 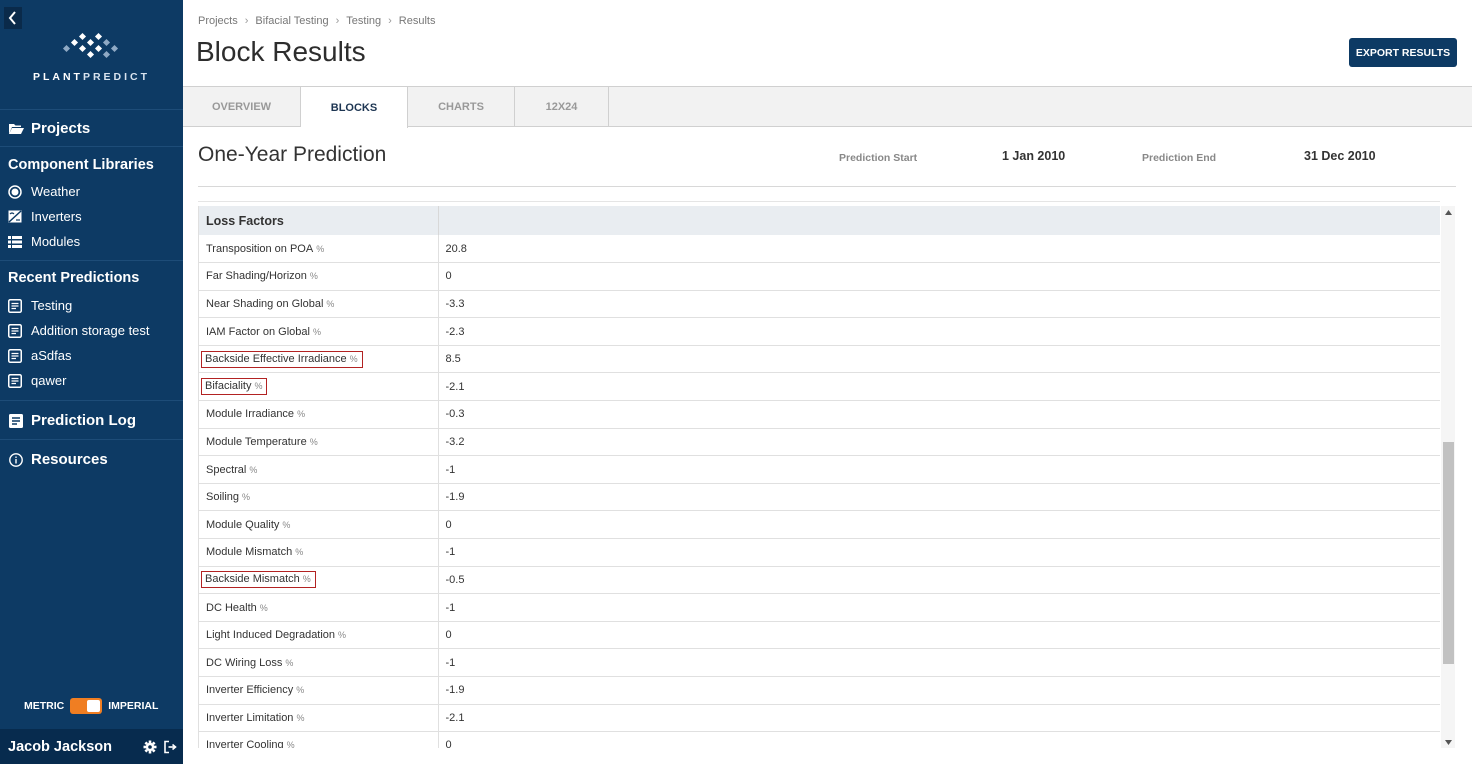 I want to click on nav-weather: Weather, so click(x=44, y=191).